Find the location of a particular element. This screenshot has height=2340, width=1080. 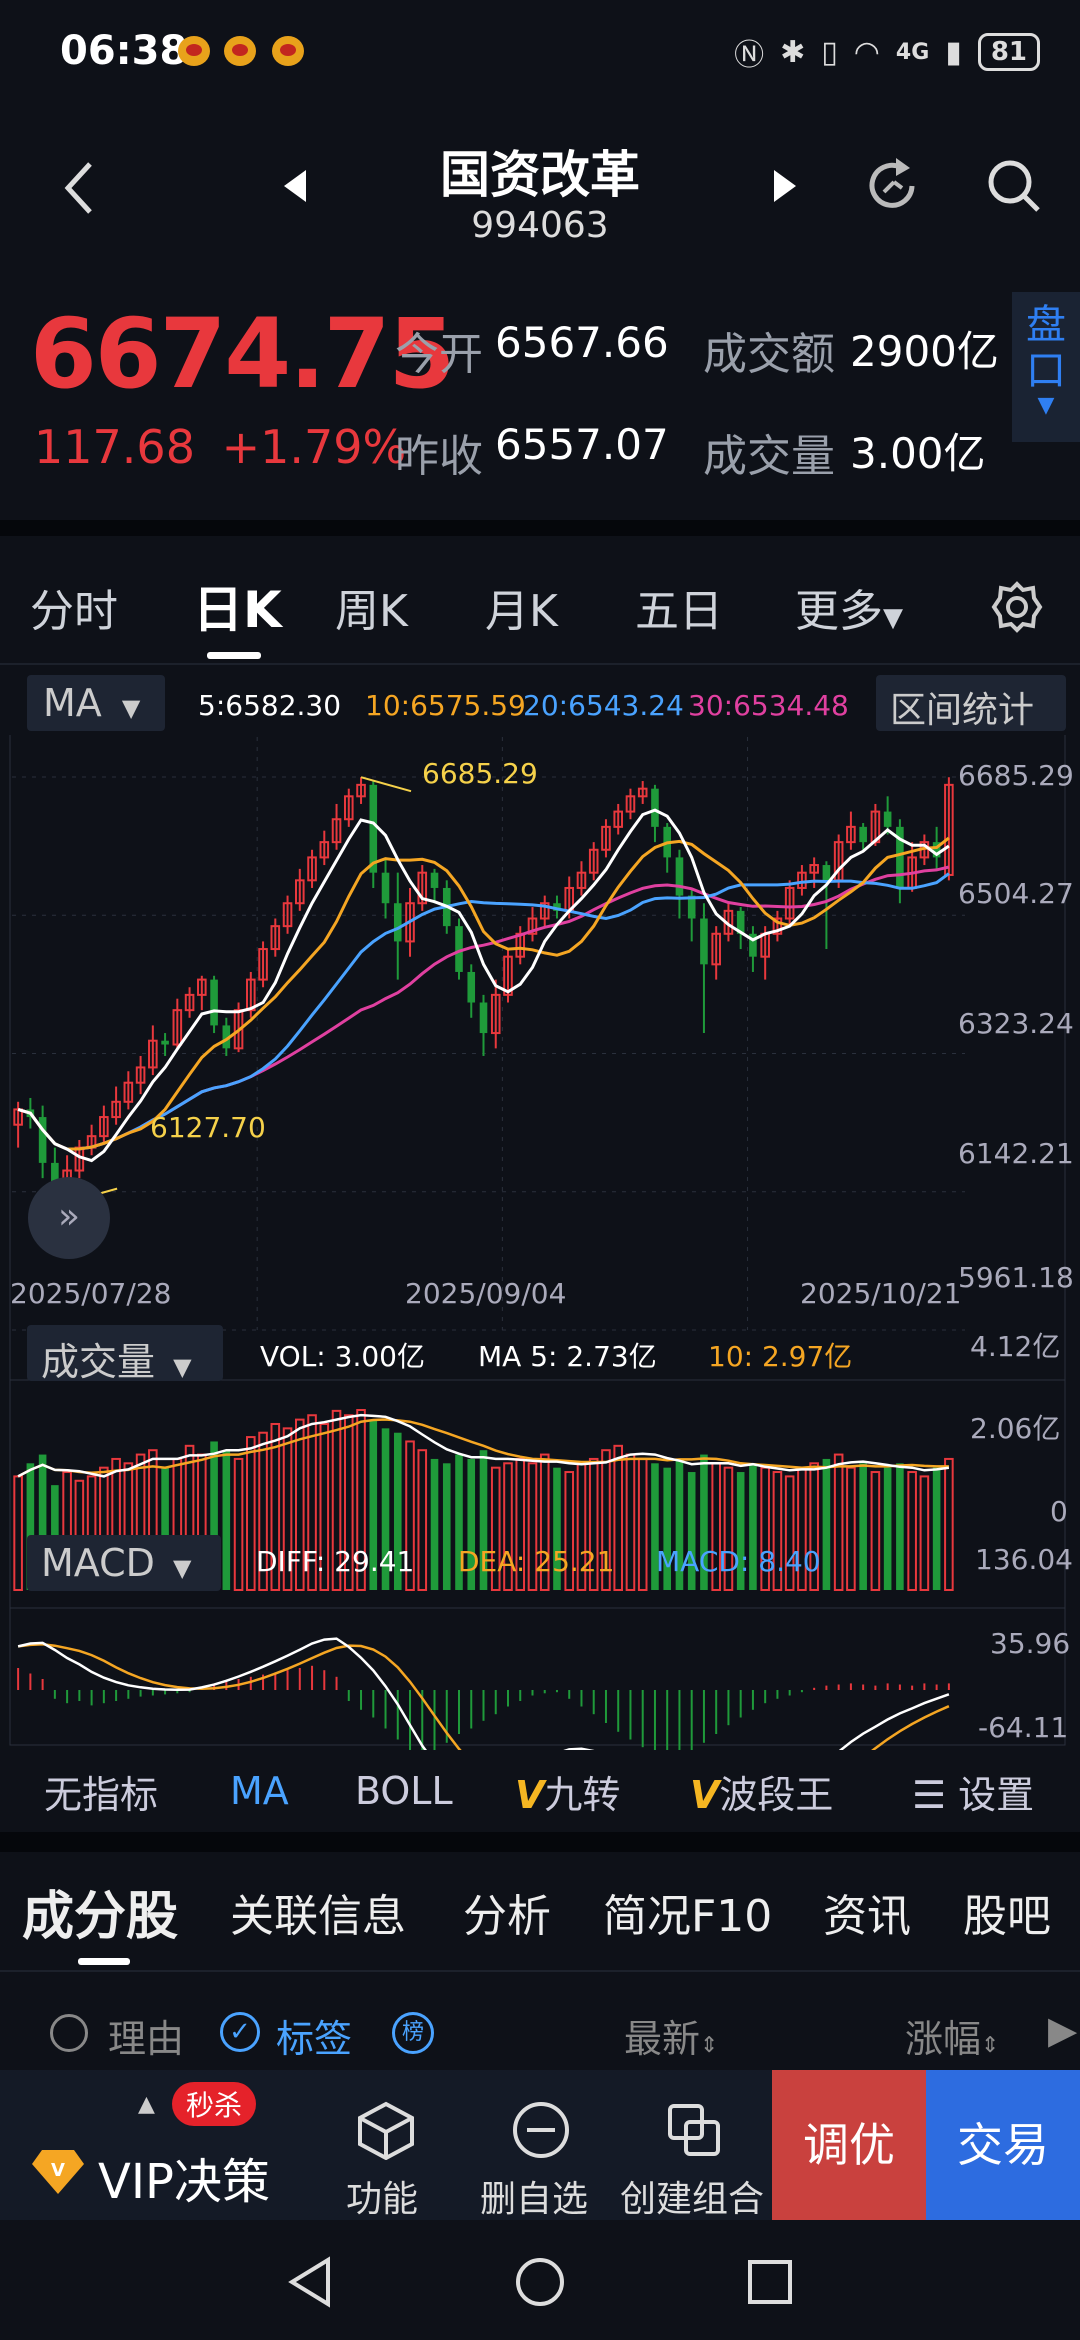

nav-back-icon is located at coordinates (310, 2282).